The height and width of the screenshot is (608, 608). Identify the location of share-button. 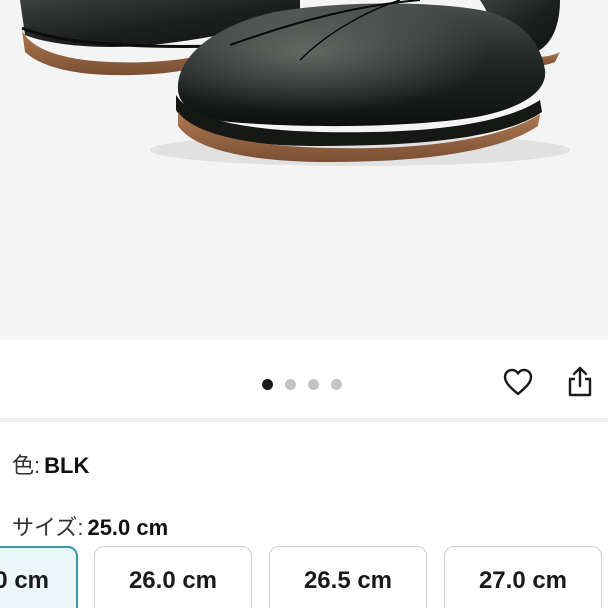
(580, 382).